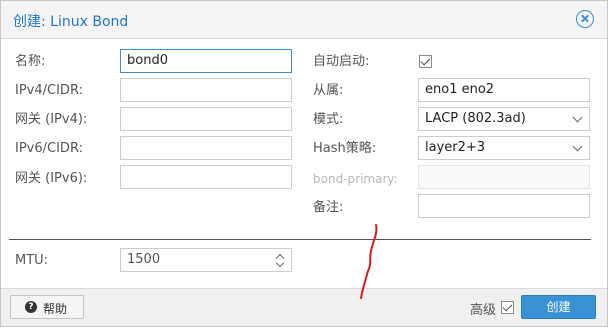  What do you see at coordinates (507, 307) in the screenshot?
I see `advanced-checkbox` at bounding box center [507, 307].